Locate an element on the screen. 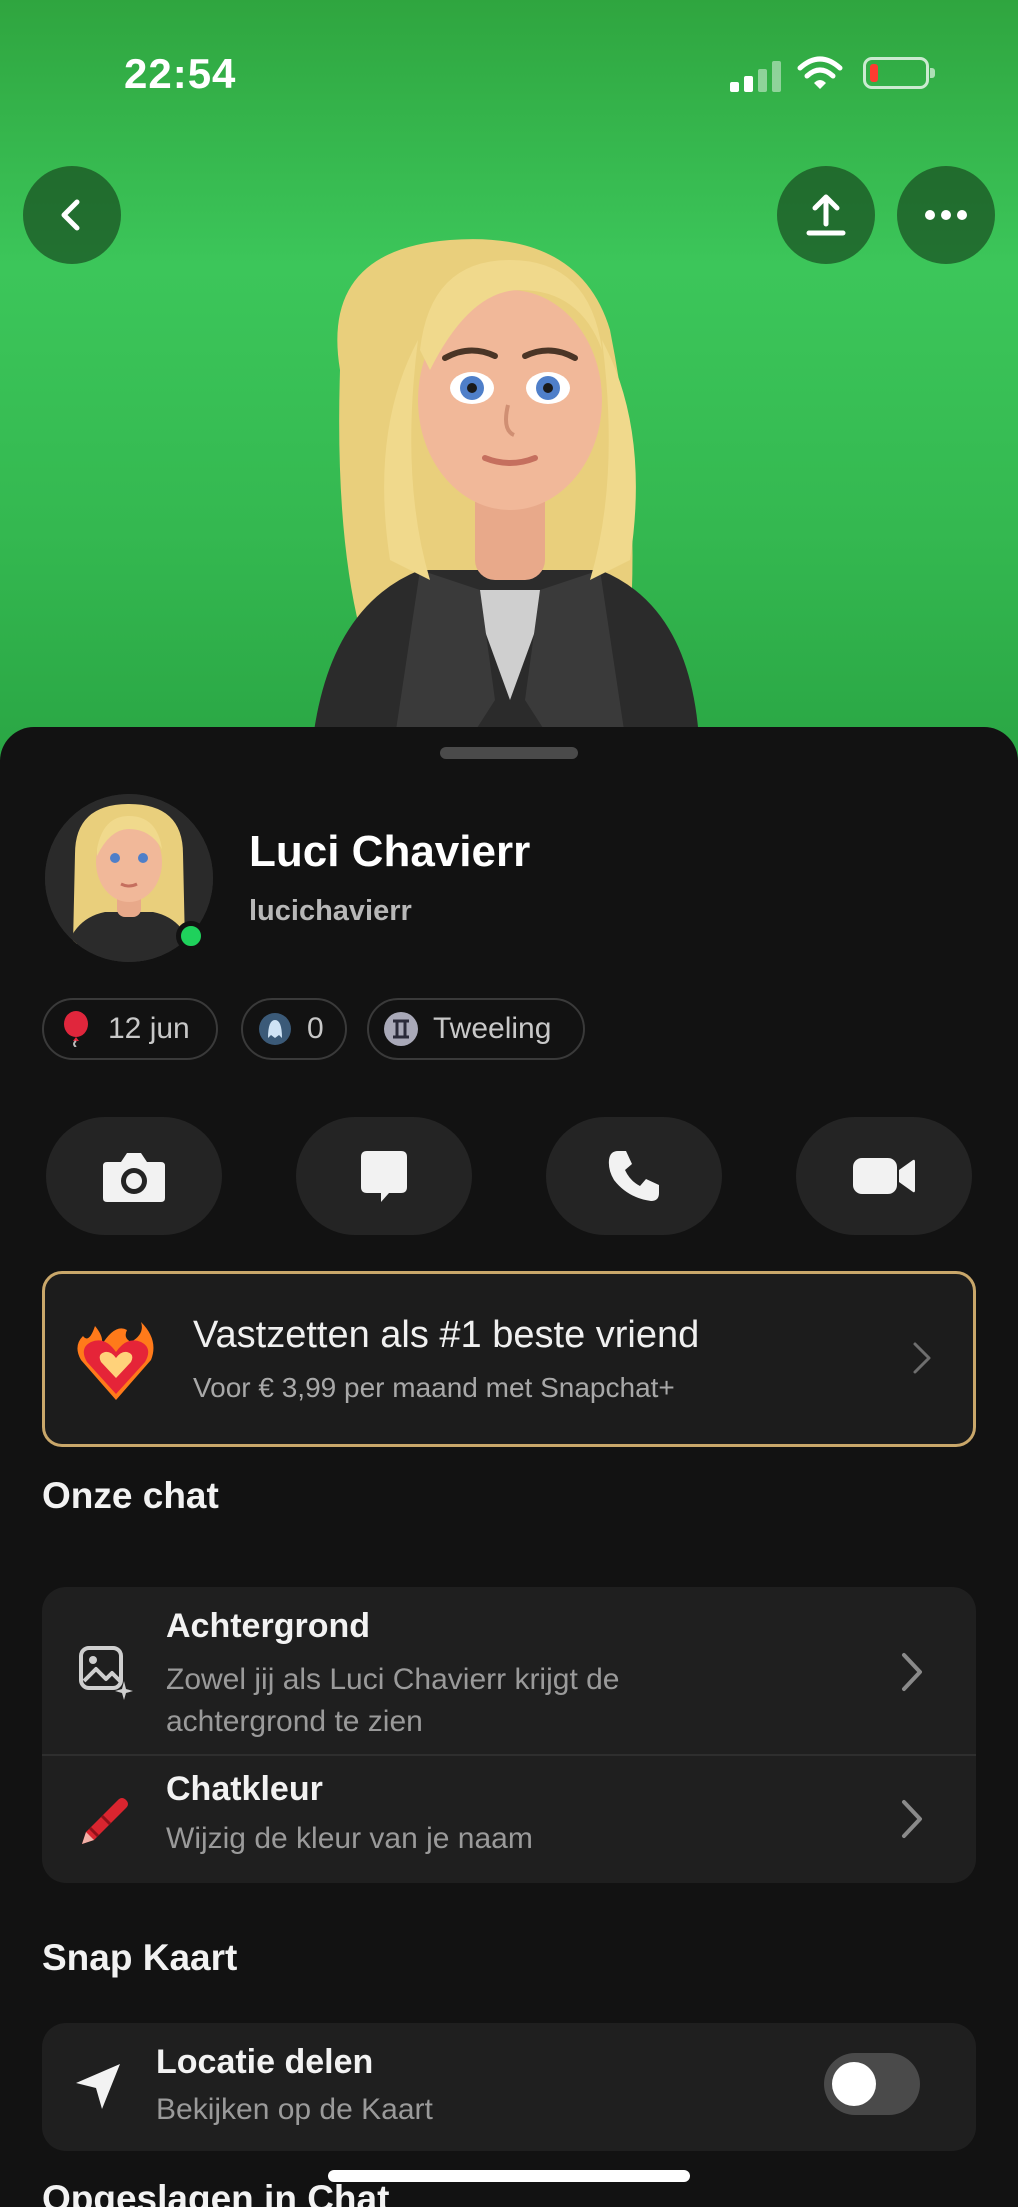 The width and height of the screenshot is (1018, 2207). more-horizontal-icon is located at coordinates (946, 215).